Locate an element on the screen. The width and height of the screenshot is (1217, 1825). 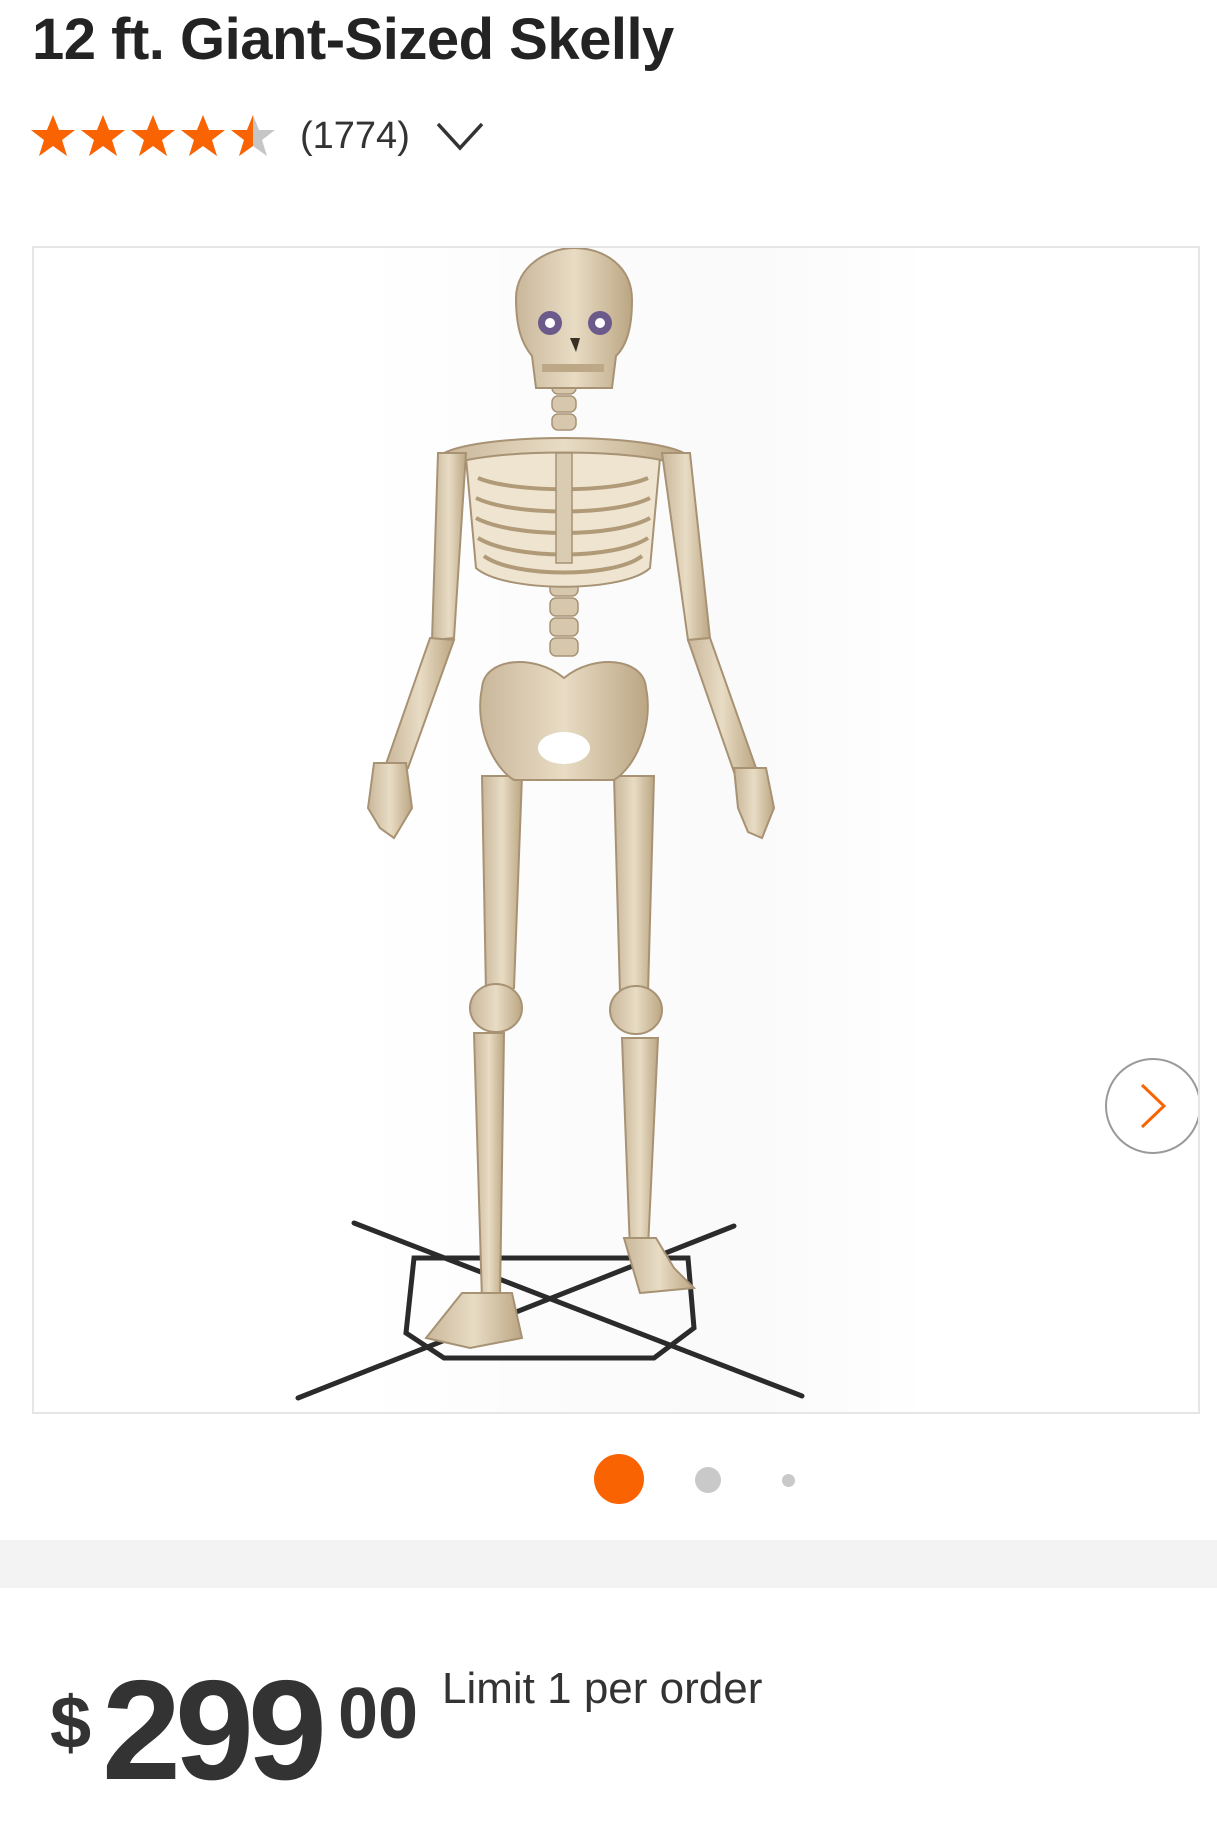
star-rating is located at coordinates (153, 136).